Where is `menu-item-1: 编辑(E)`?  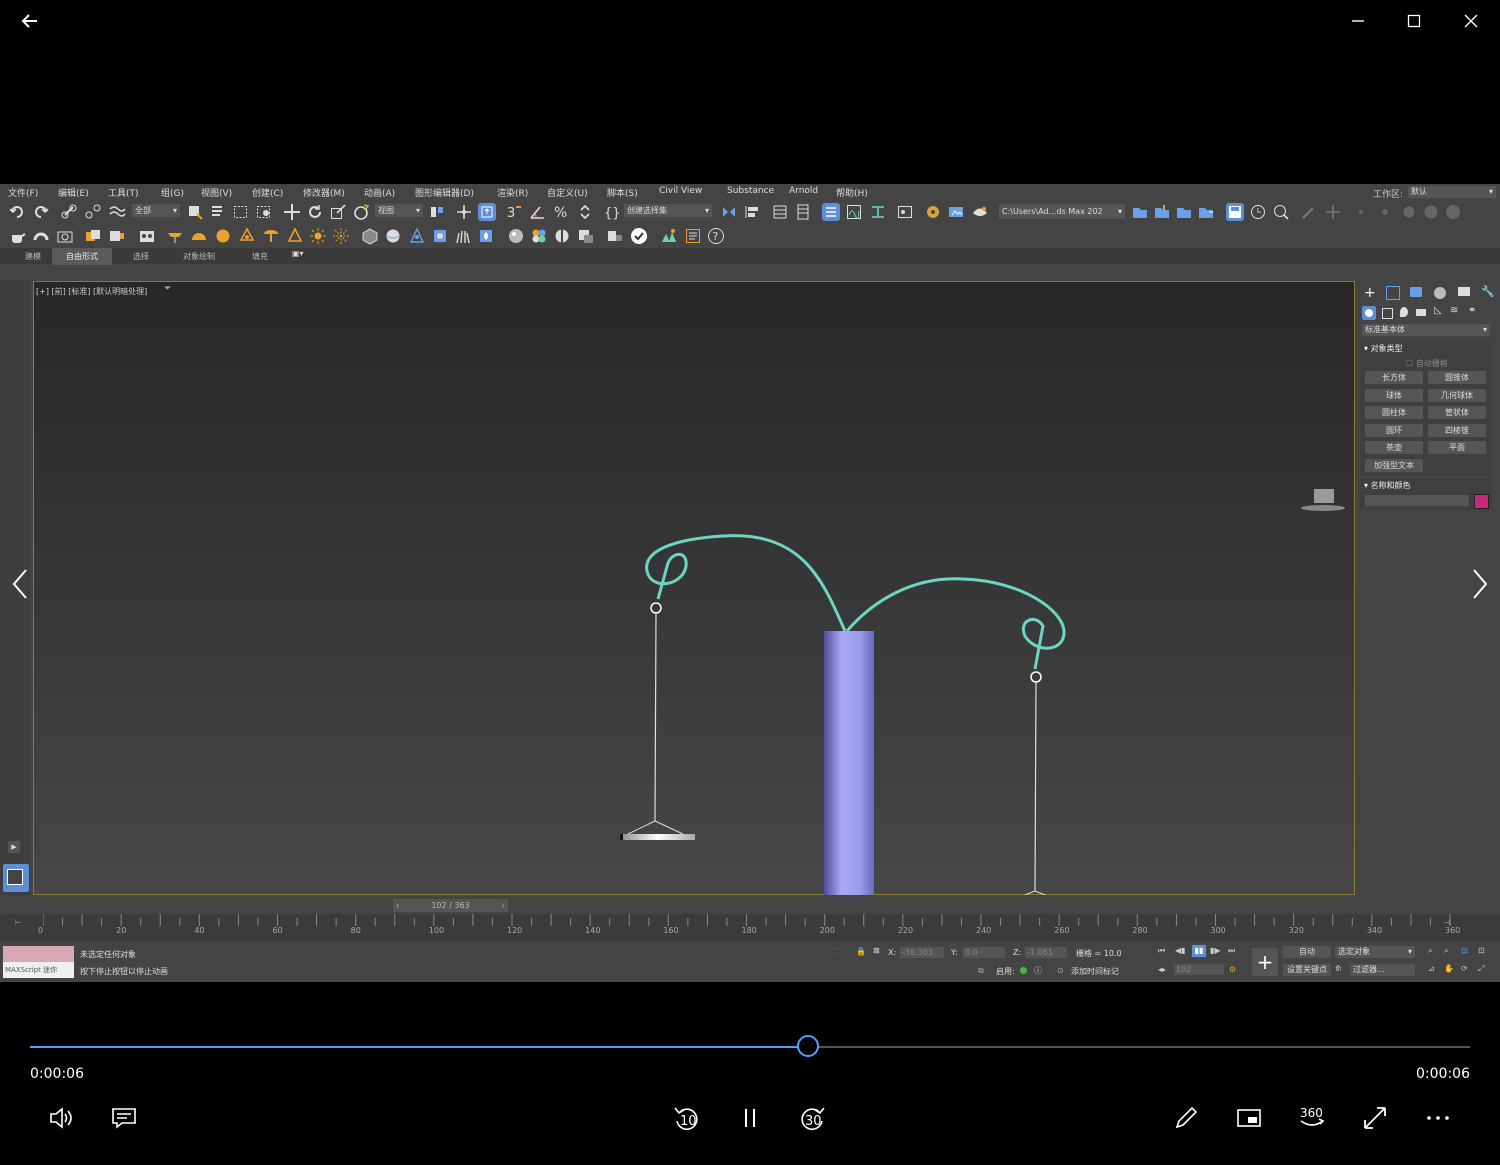
menu-item-1: 编辑(E) is located at coordinates (73, 192).